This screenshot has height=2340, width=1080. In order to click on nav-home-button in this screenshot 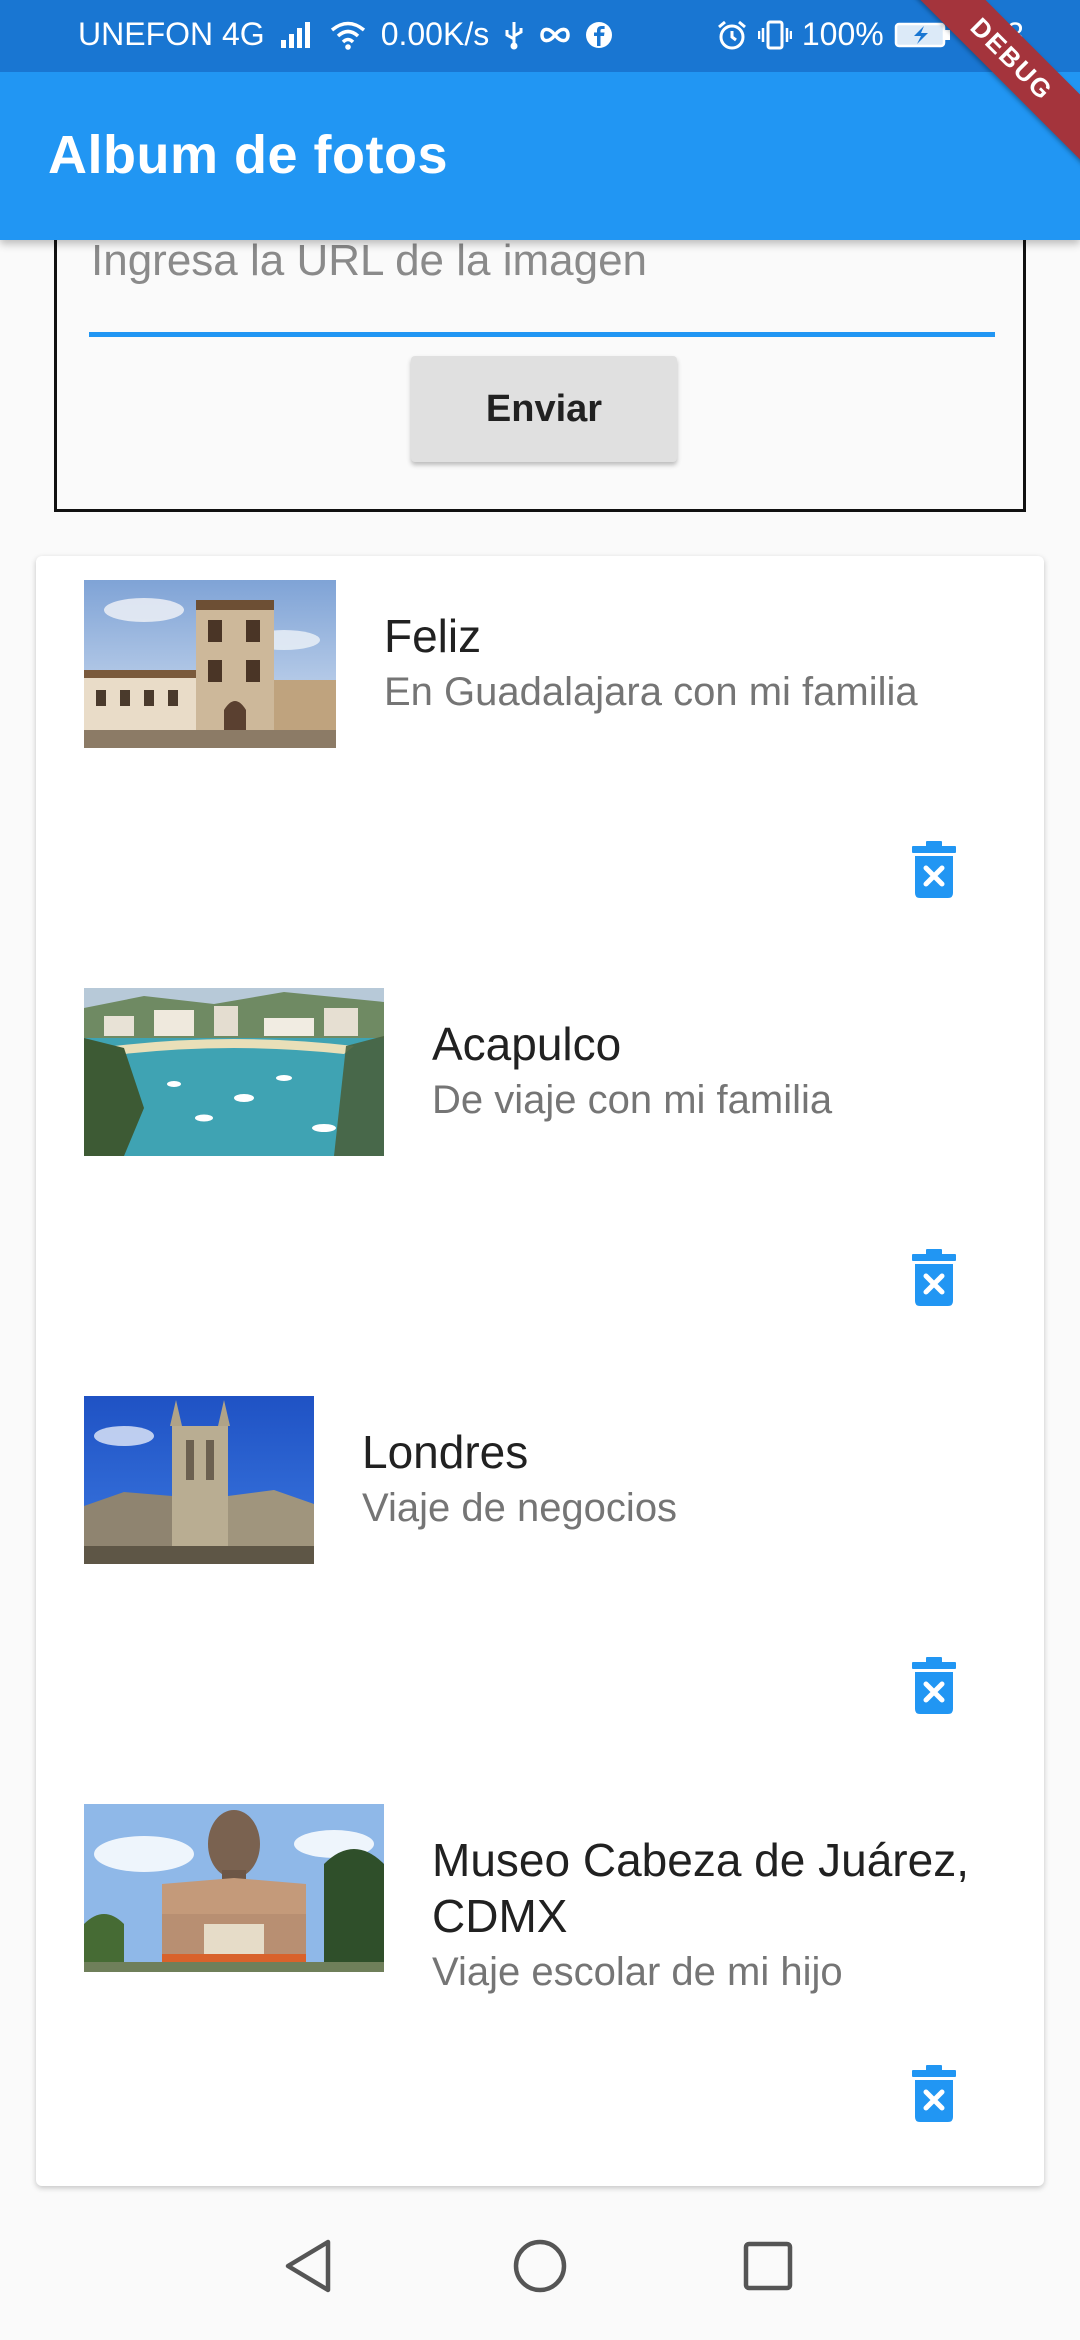, I will do `click(540, 2268)`.